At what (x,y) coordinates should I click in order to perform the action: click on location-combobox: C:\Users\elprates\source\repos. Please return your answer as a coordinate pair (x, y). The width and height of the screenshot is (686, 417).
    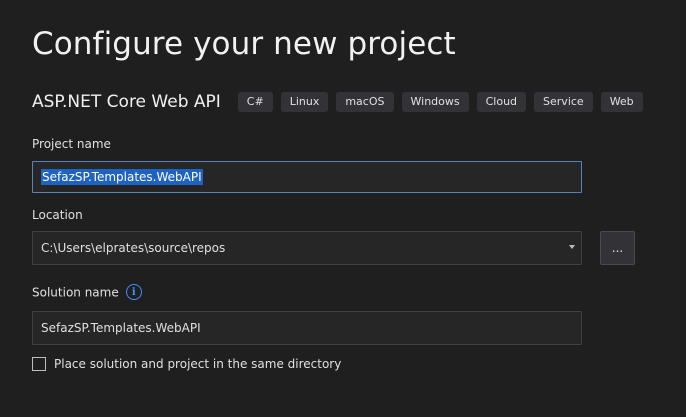
    Looking at the image, I should click on (307, 248).